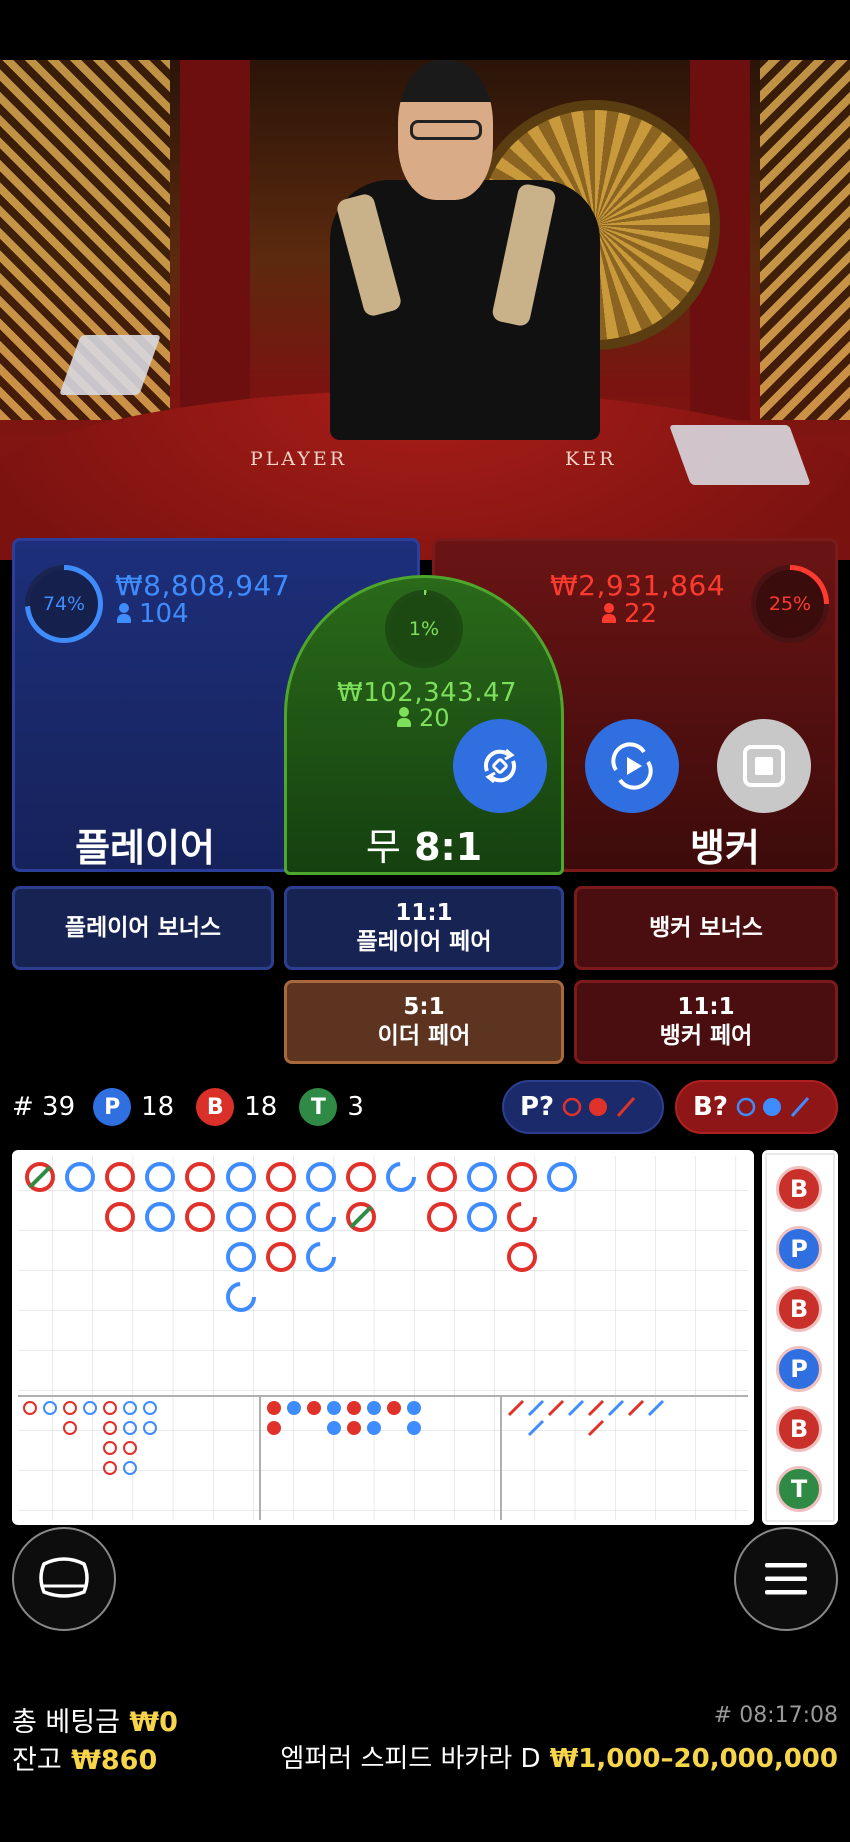  I want to click on replay-button, so click(632, 766).